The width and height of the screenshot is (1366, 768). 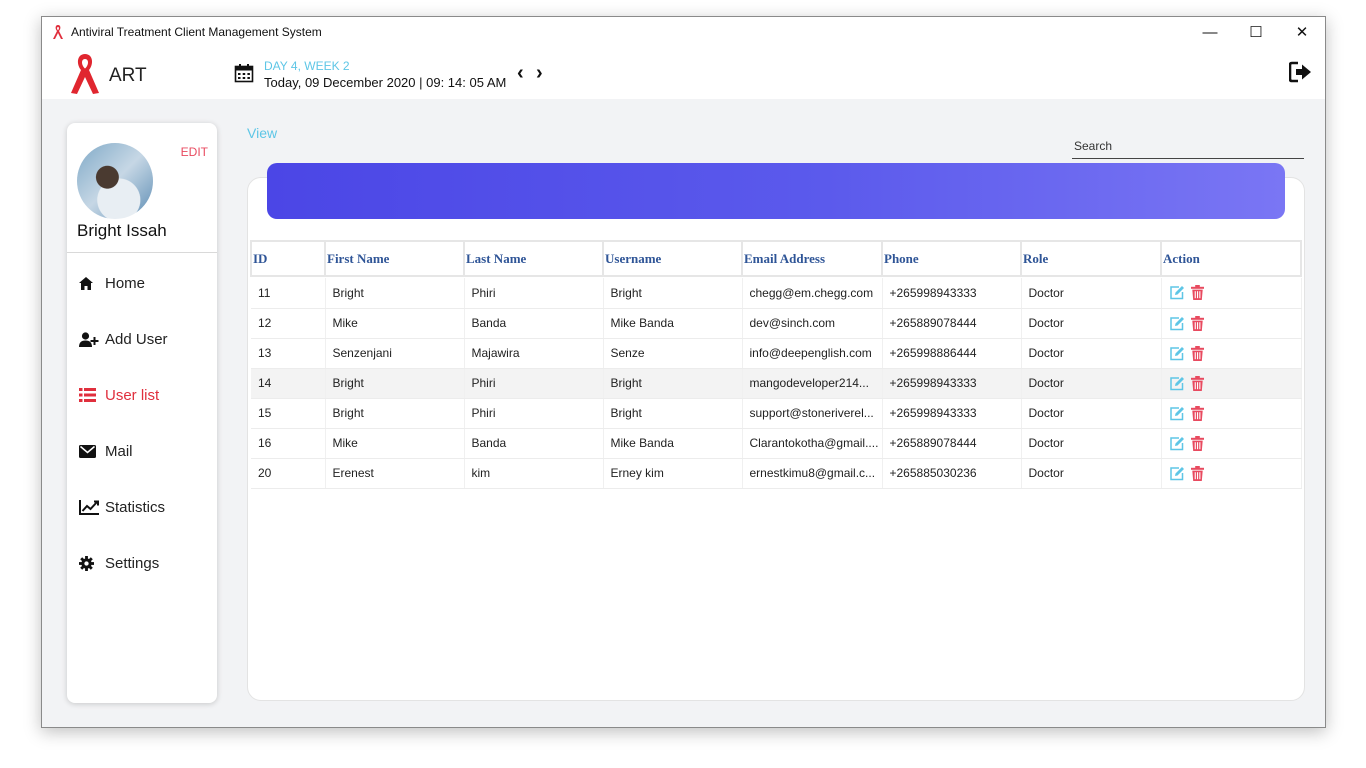 I want to click on edit-profile-link: EDIT, so click(x=194, y=152).